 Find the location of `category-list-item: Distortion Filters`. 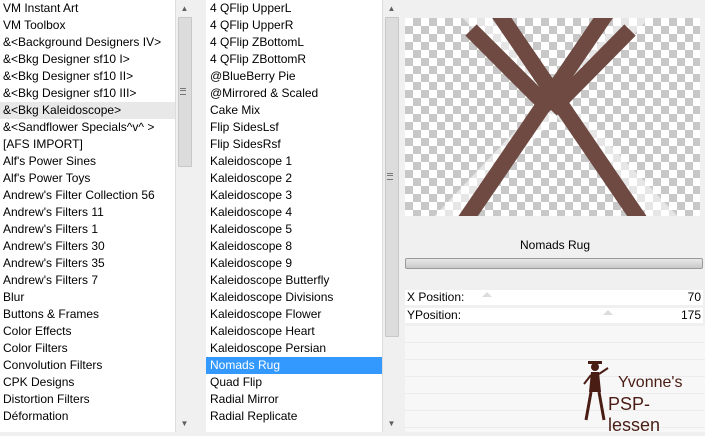

category-list-item: Distortion Filters is located at coordinates (87, 399).